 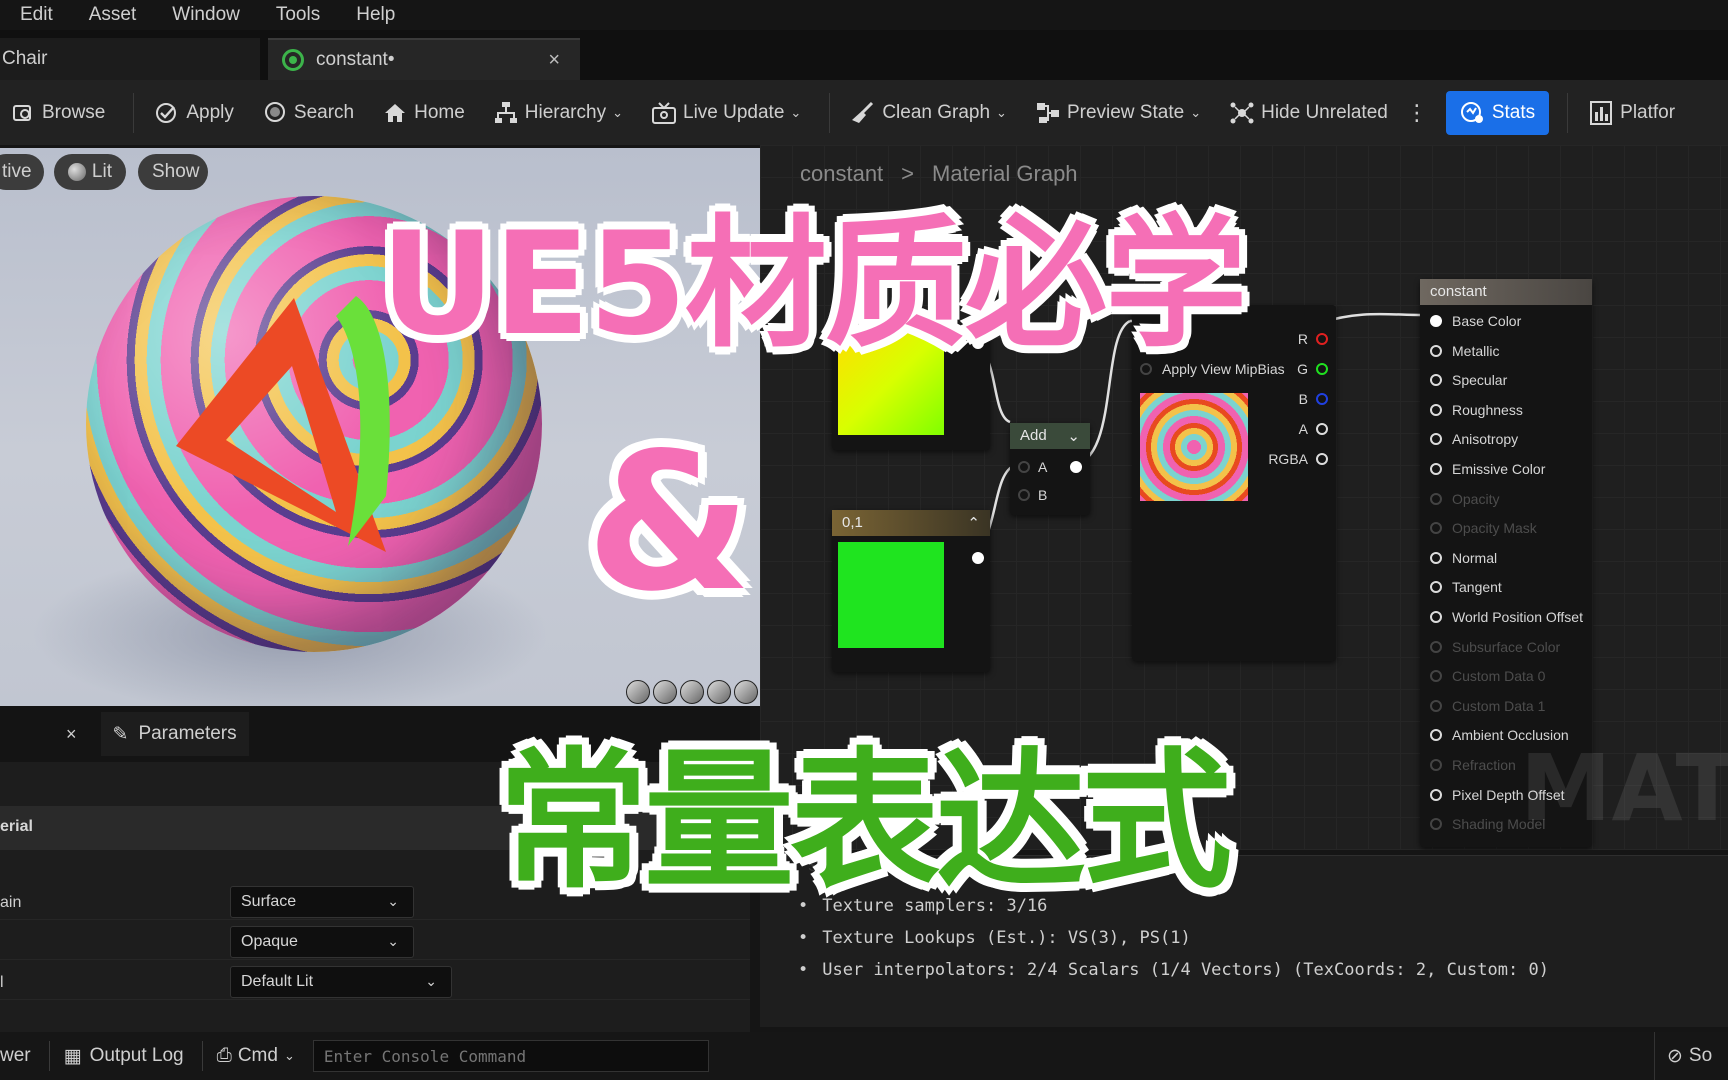 What do you see at coordinates (1050, 469) in the screenshot?
I see `add-node: Add ⌄ A B` at bounding box center [1050, 469].